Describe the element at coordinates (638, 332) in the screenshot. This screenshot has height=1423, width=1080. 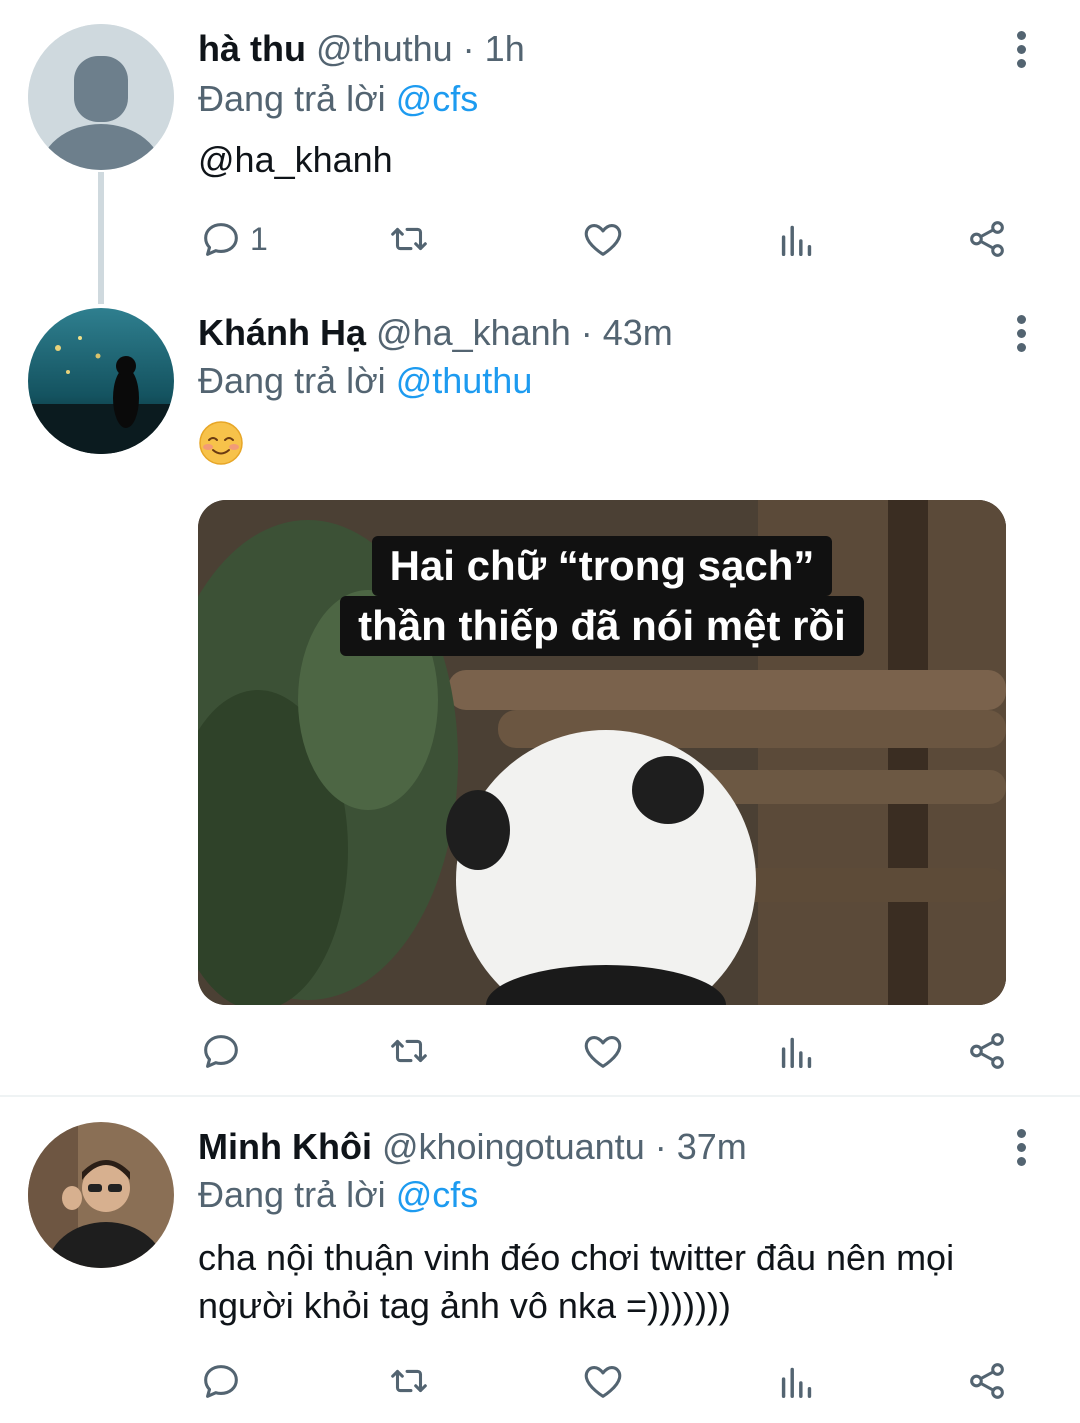
I see `timestamp: 43m` at that location.